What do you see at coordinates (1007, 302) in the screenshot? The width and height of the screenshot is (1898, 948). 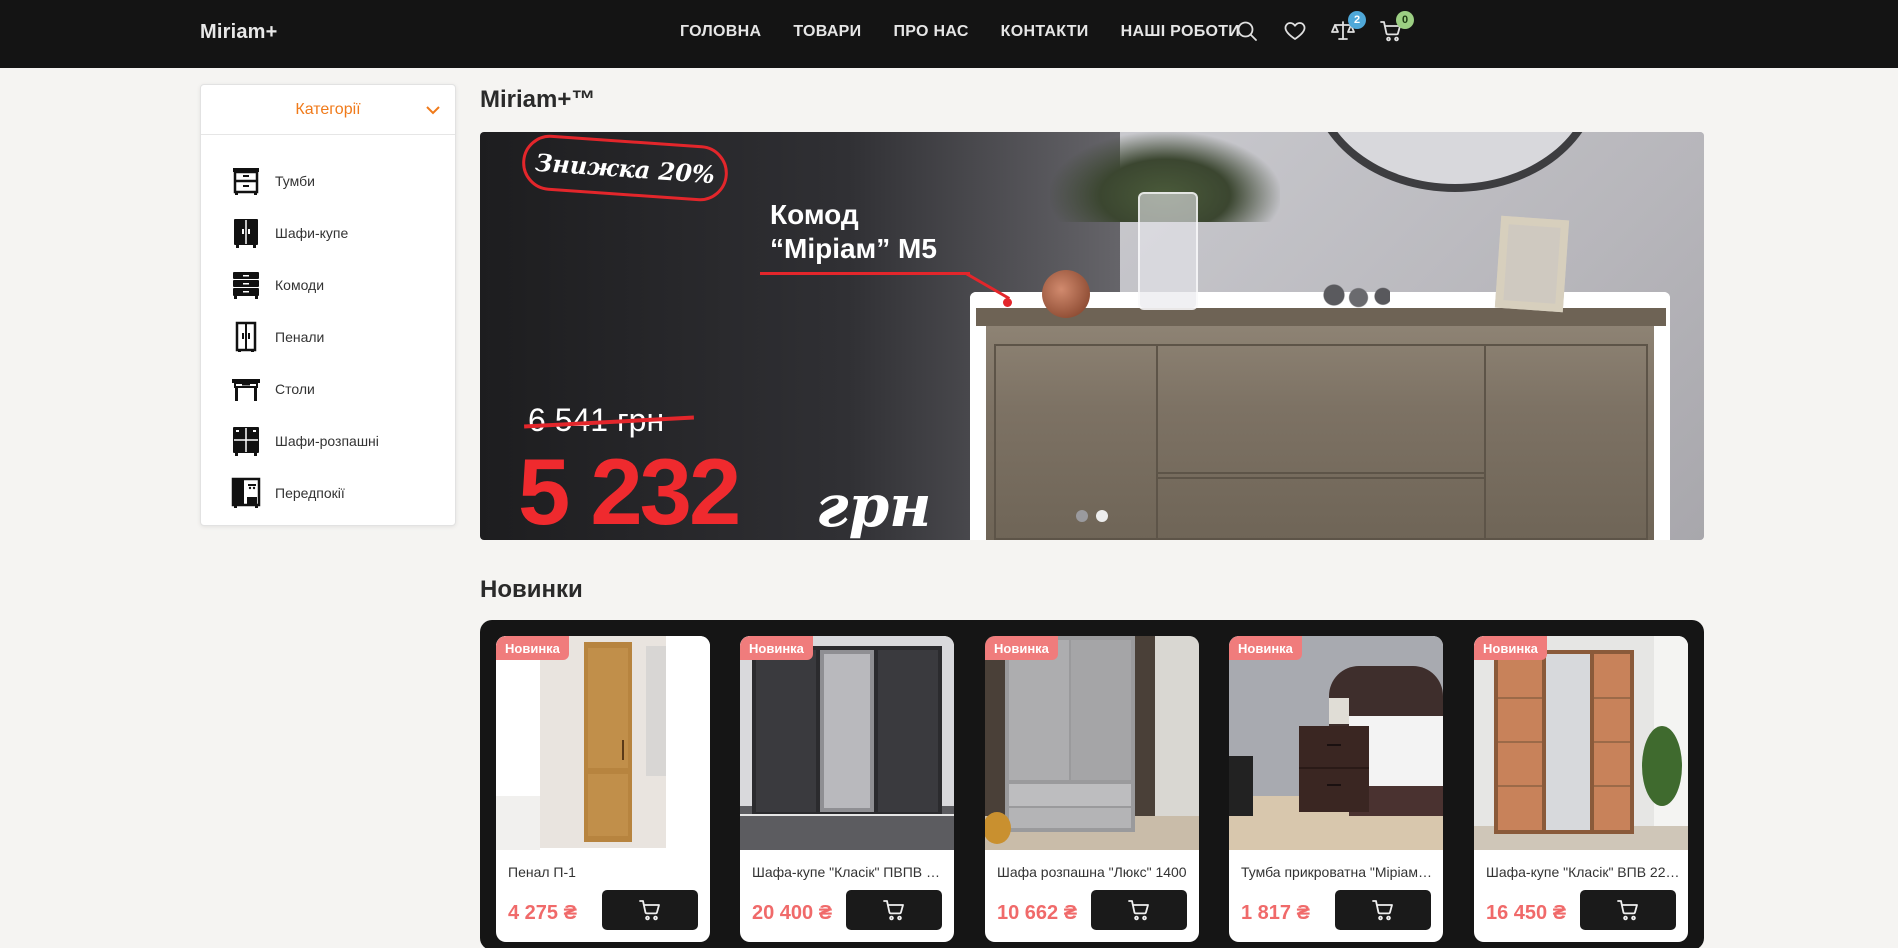 I see `banner-pointer-dot` at bounding box center [1007, 302].